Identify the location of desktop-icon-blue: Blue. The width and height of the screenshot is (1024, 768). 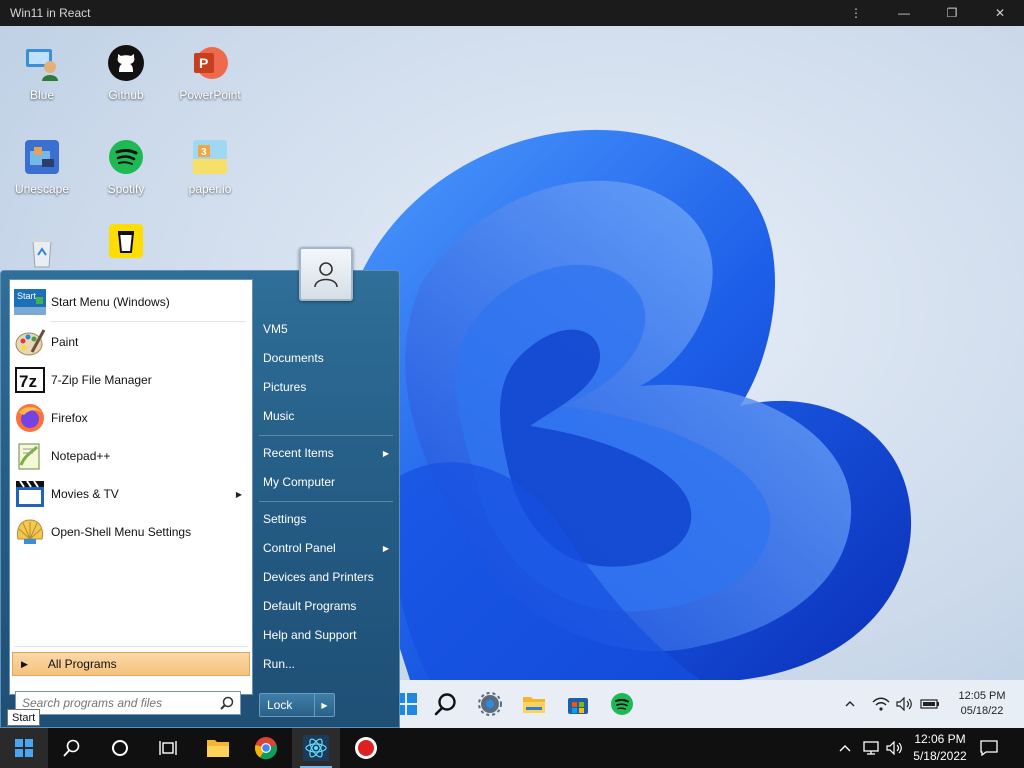
(42, 73).